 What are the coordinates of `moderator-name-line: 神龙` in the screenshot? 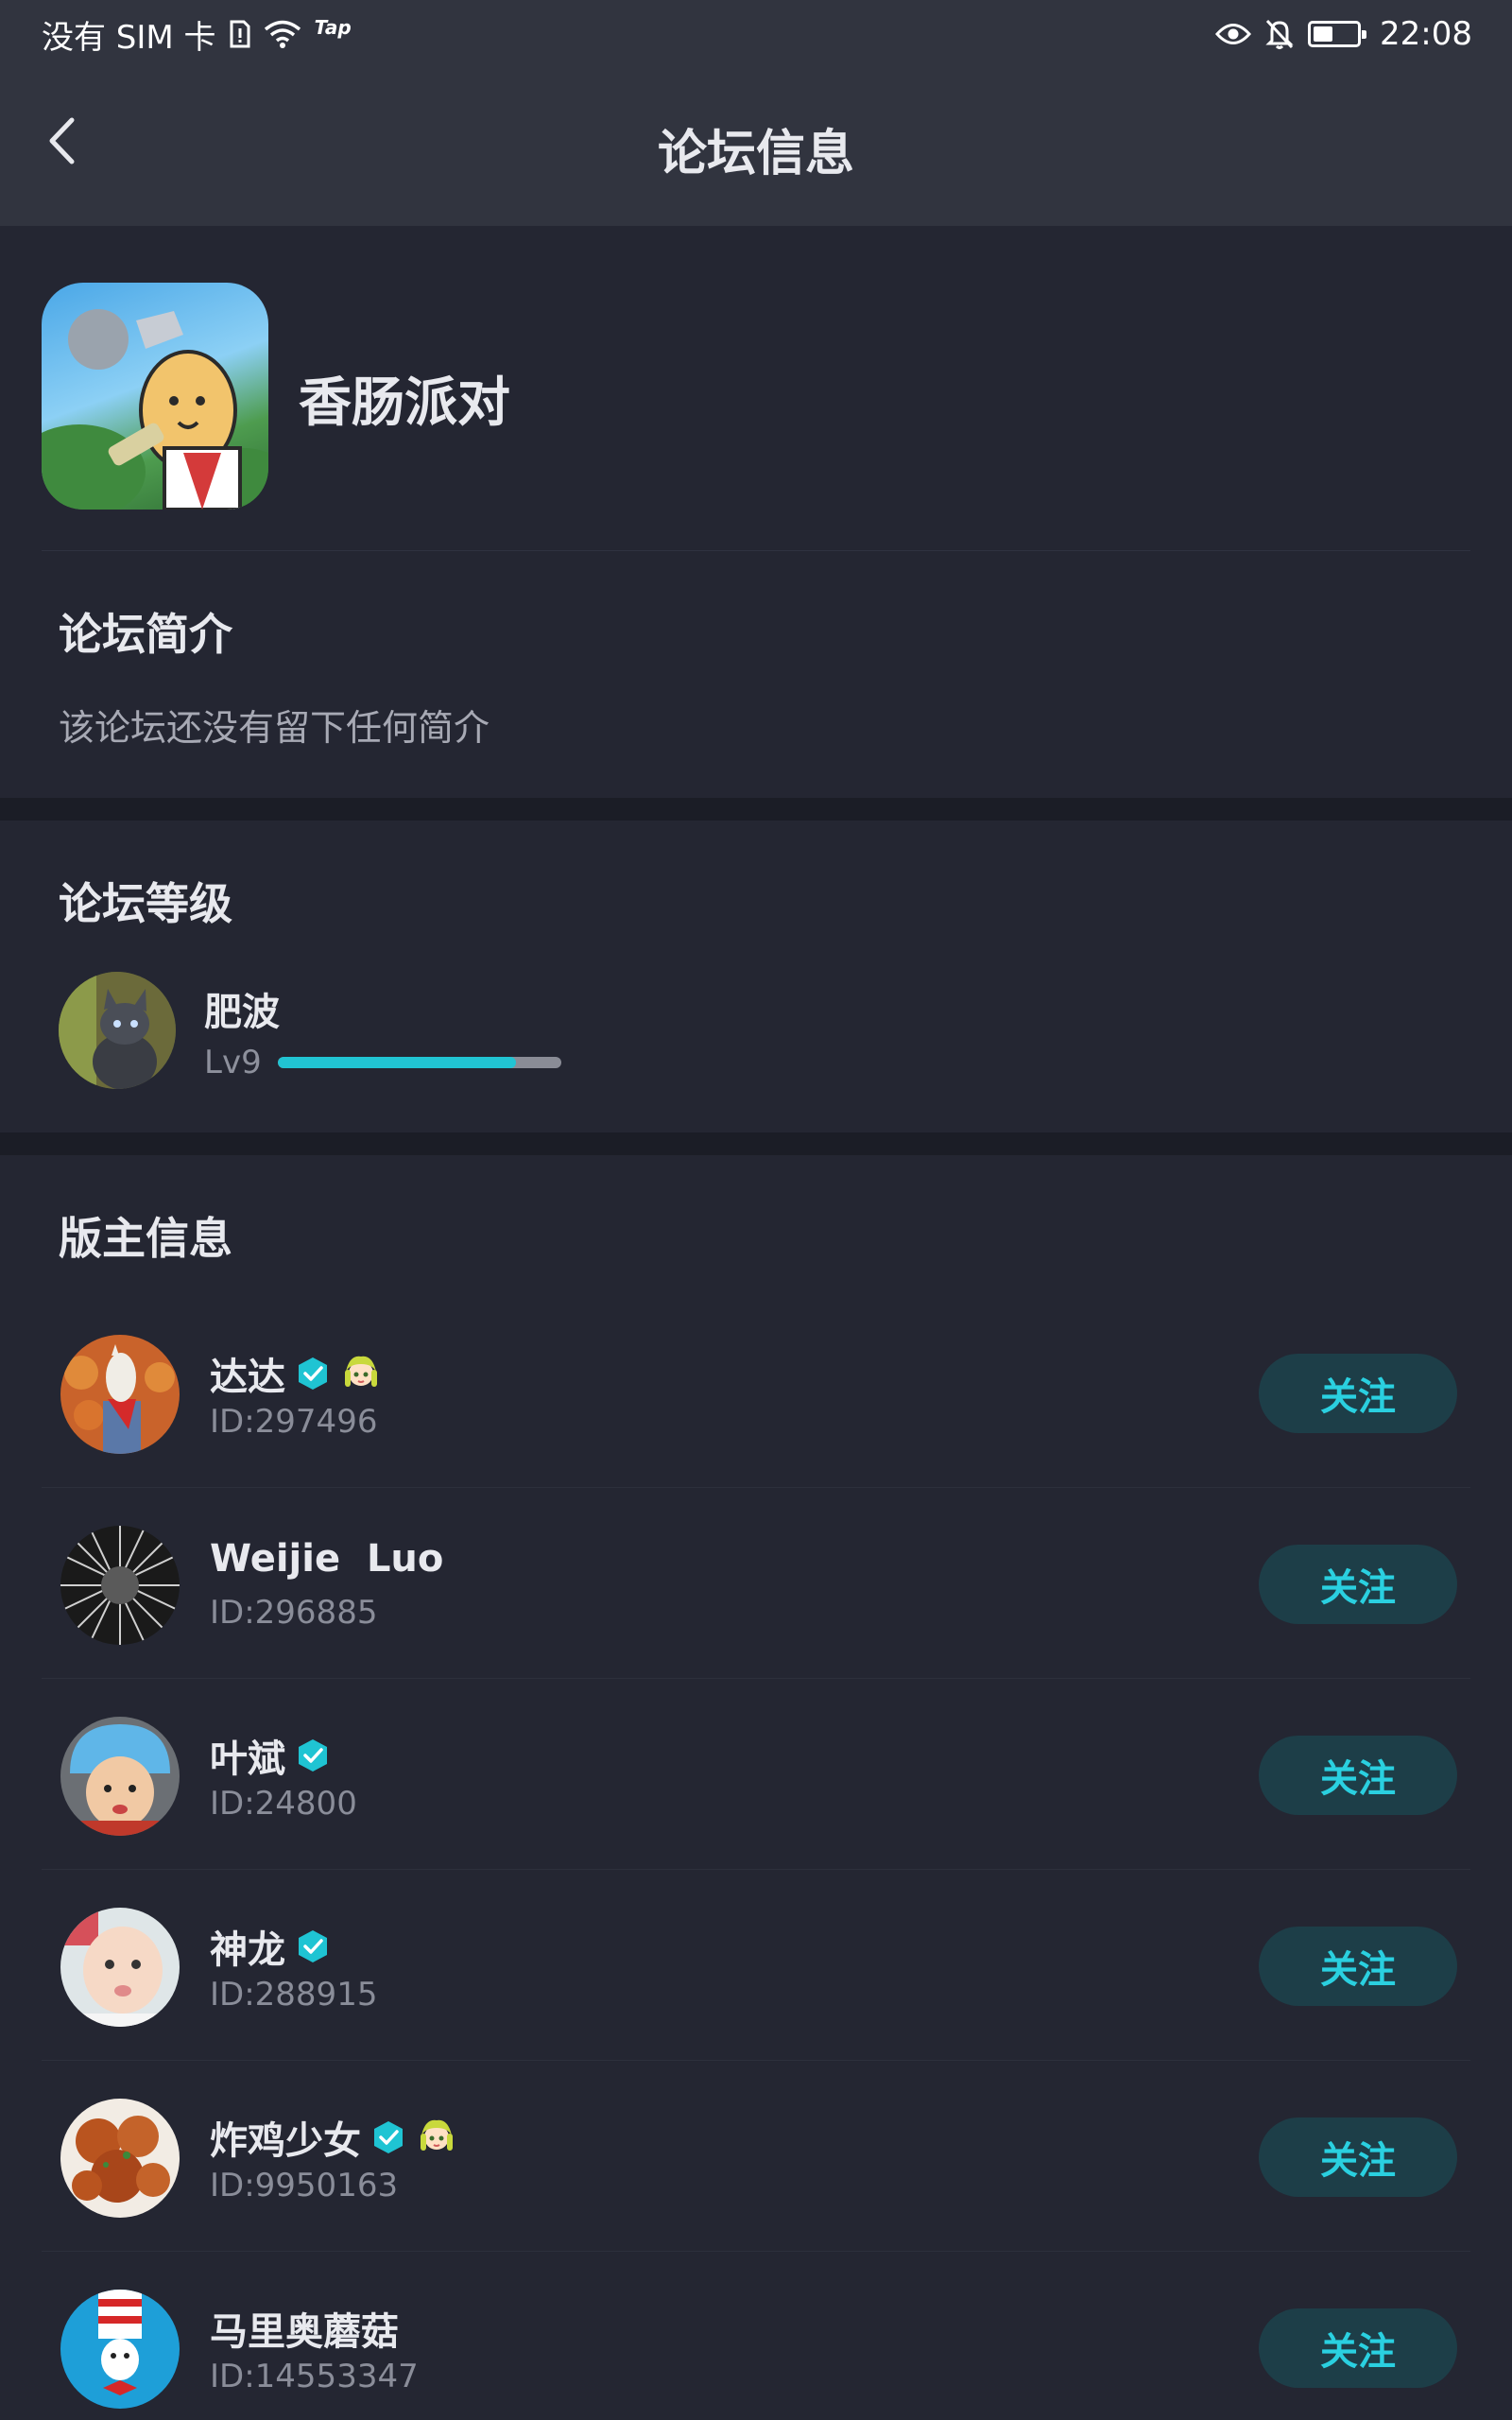 It's located at (270, 1947).